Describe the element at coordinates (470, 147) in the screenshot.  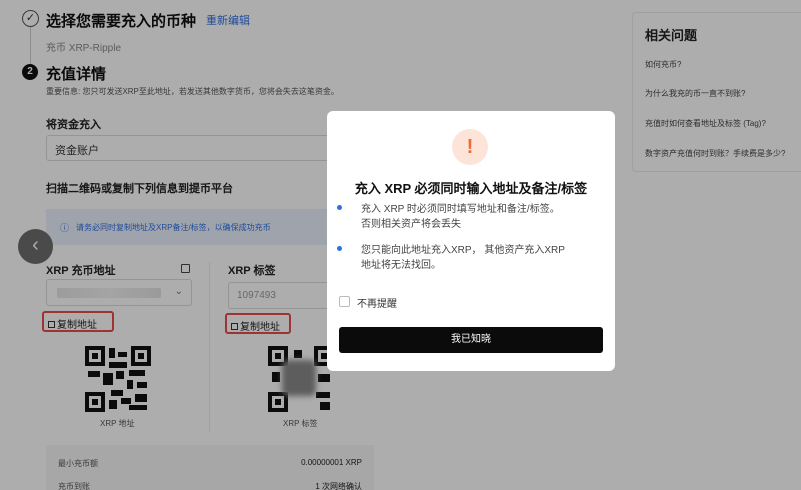
I see `warning-icon: !` at that location.